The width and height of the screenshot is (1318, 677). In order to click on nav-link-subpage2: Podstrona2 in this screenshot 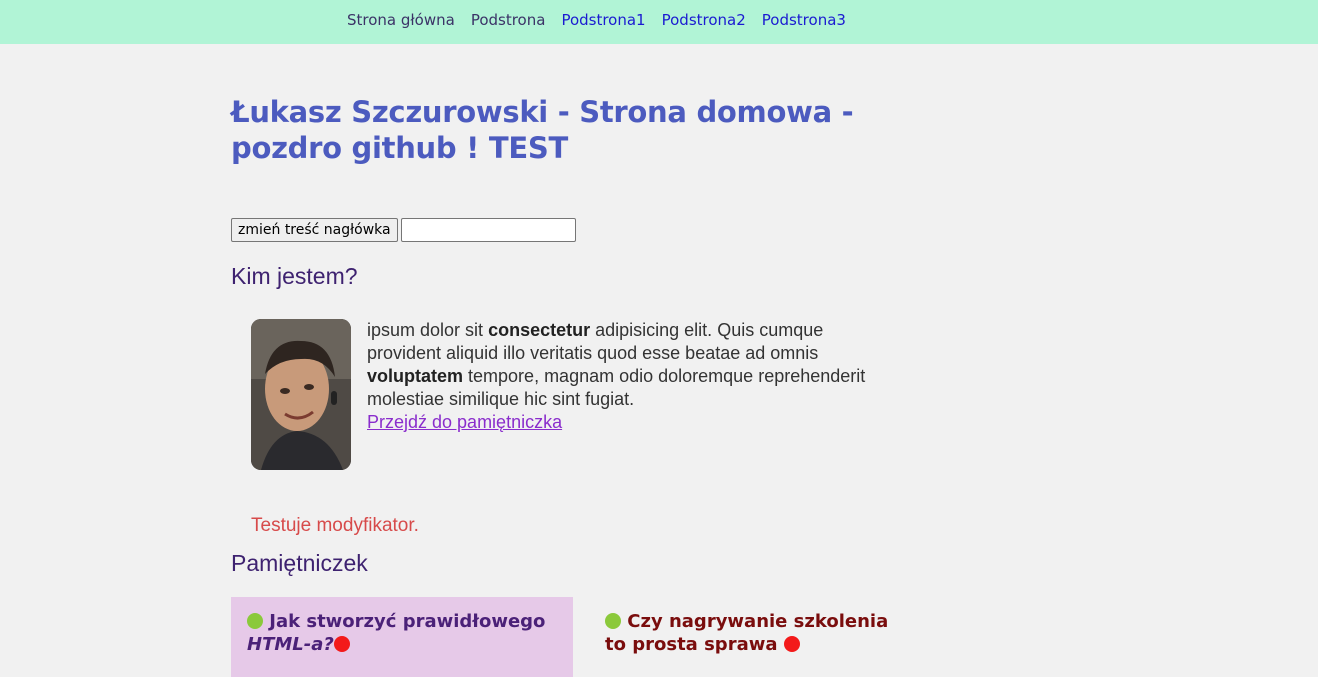, I will do `click(704, 20)`.